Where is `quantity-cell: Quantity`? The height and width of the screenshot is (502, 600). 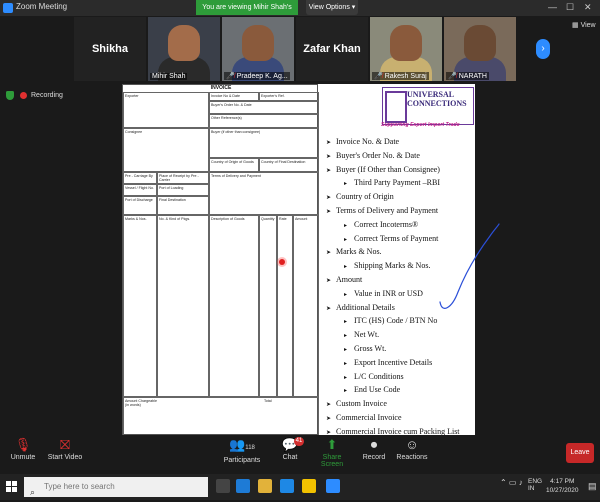
quantity-cell: Quantity is located at coordinates (268, 306).